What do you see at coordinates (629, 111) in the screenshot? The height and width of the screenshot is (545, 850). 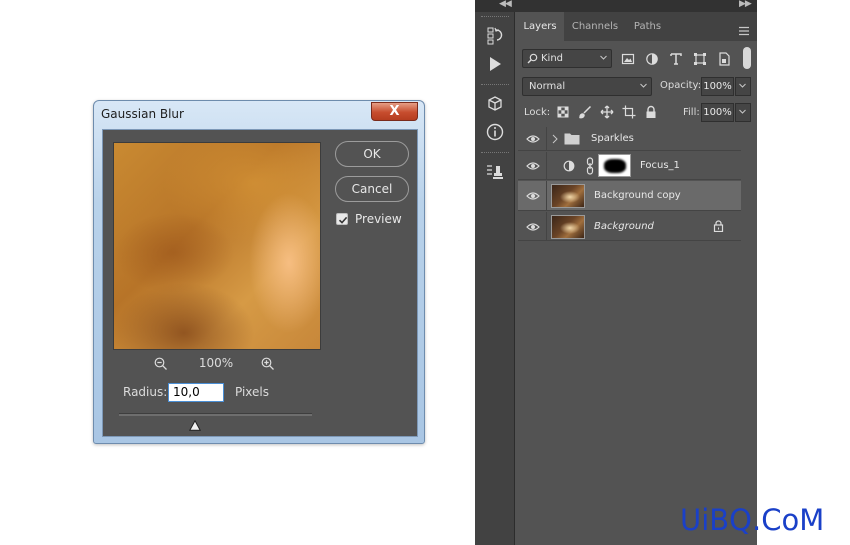 I see `artboard-lock-icon` at bounding box center [629, 111].